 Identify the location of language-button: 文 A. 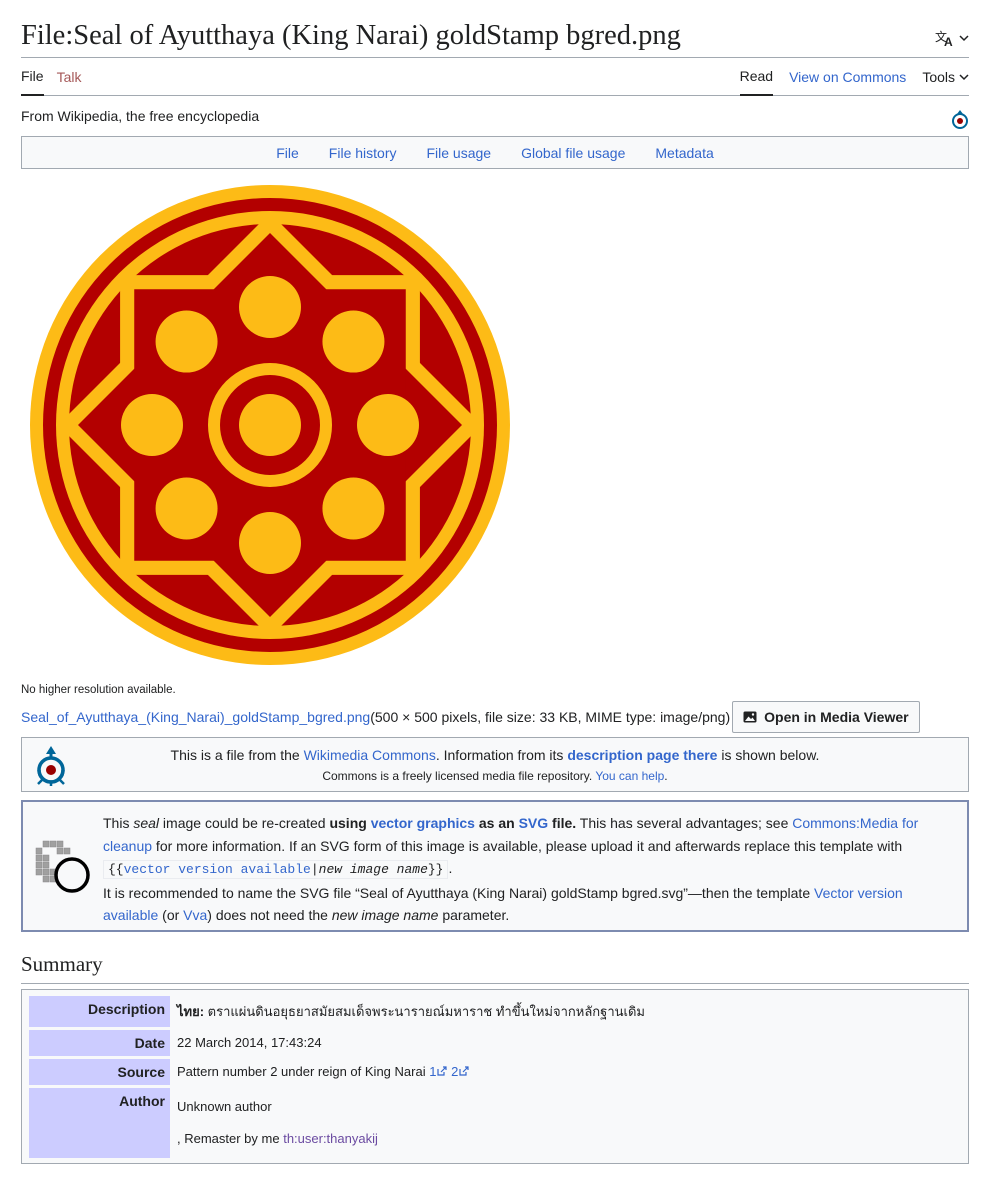
(952, 38).